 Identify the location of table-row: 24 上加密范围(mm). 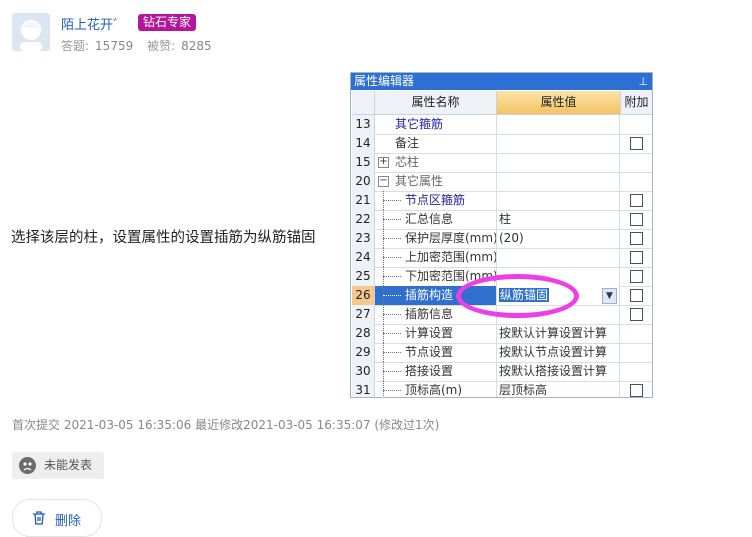
(502, 258).